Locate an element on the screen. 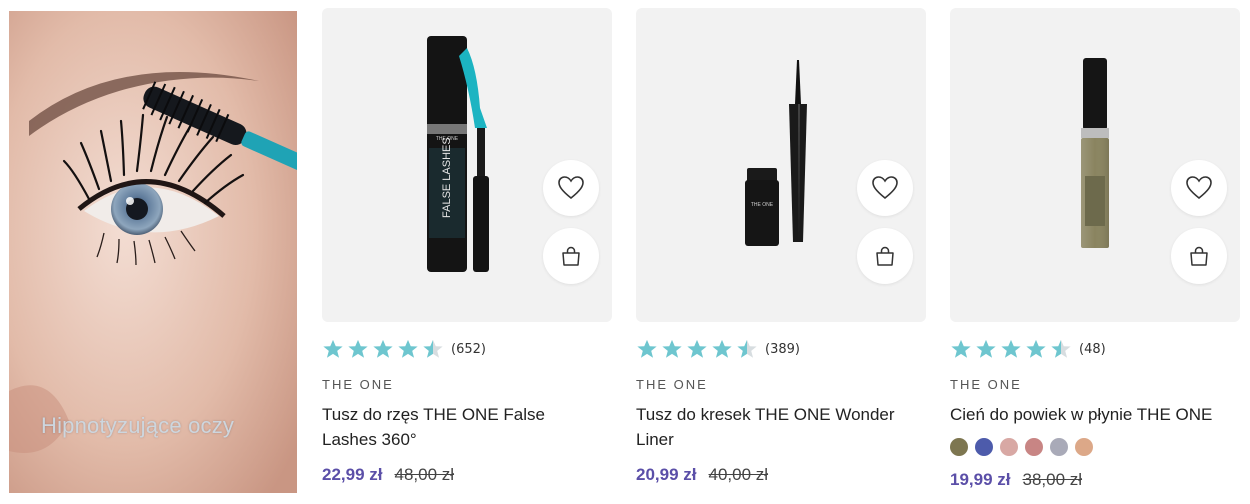 This screenshot has height=504, width=1250. color-swatches is located at coordinates (1025, 447).